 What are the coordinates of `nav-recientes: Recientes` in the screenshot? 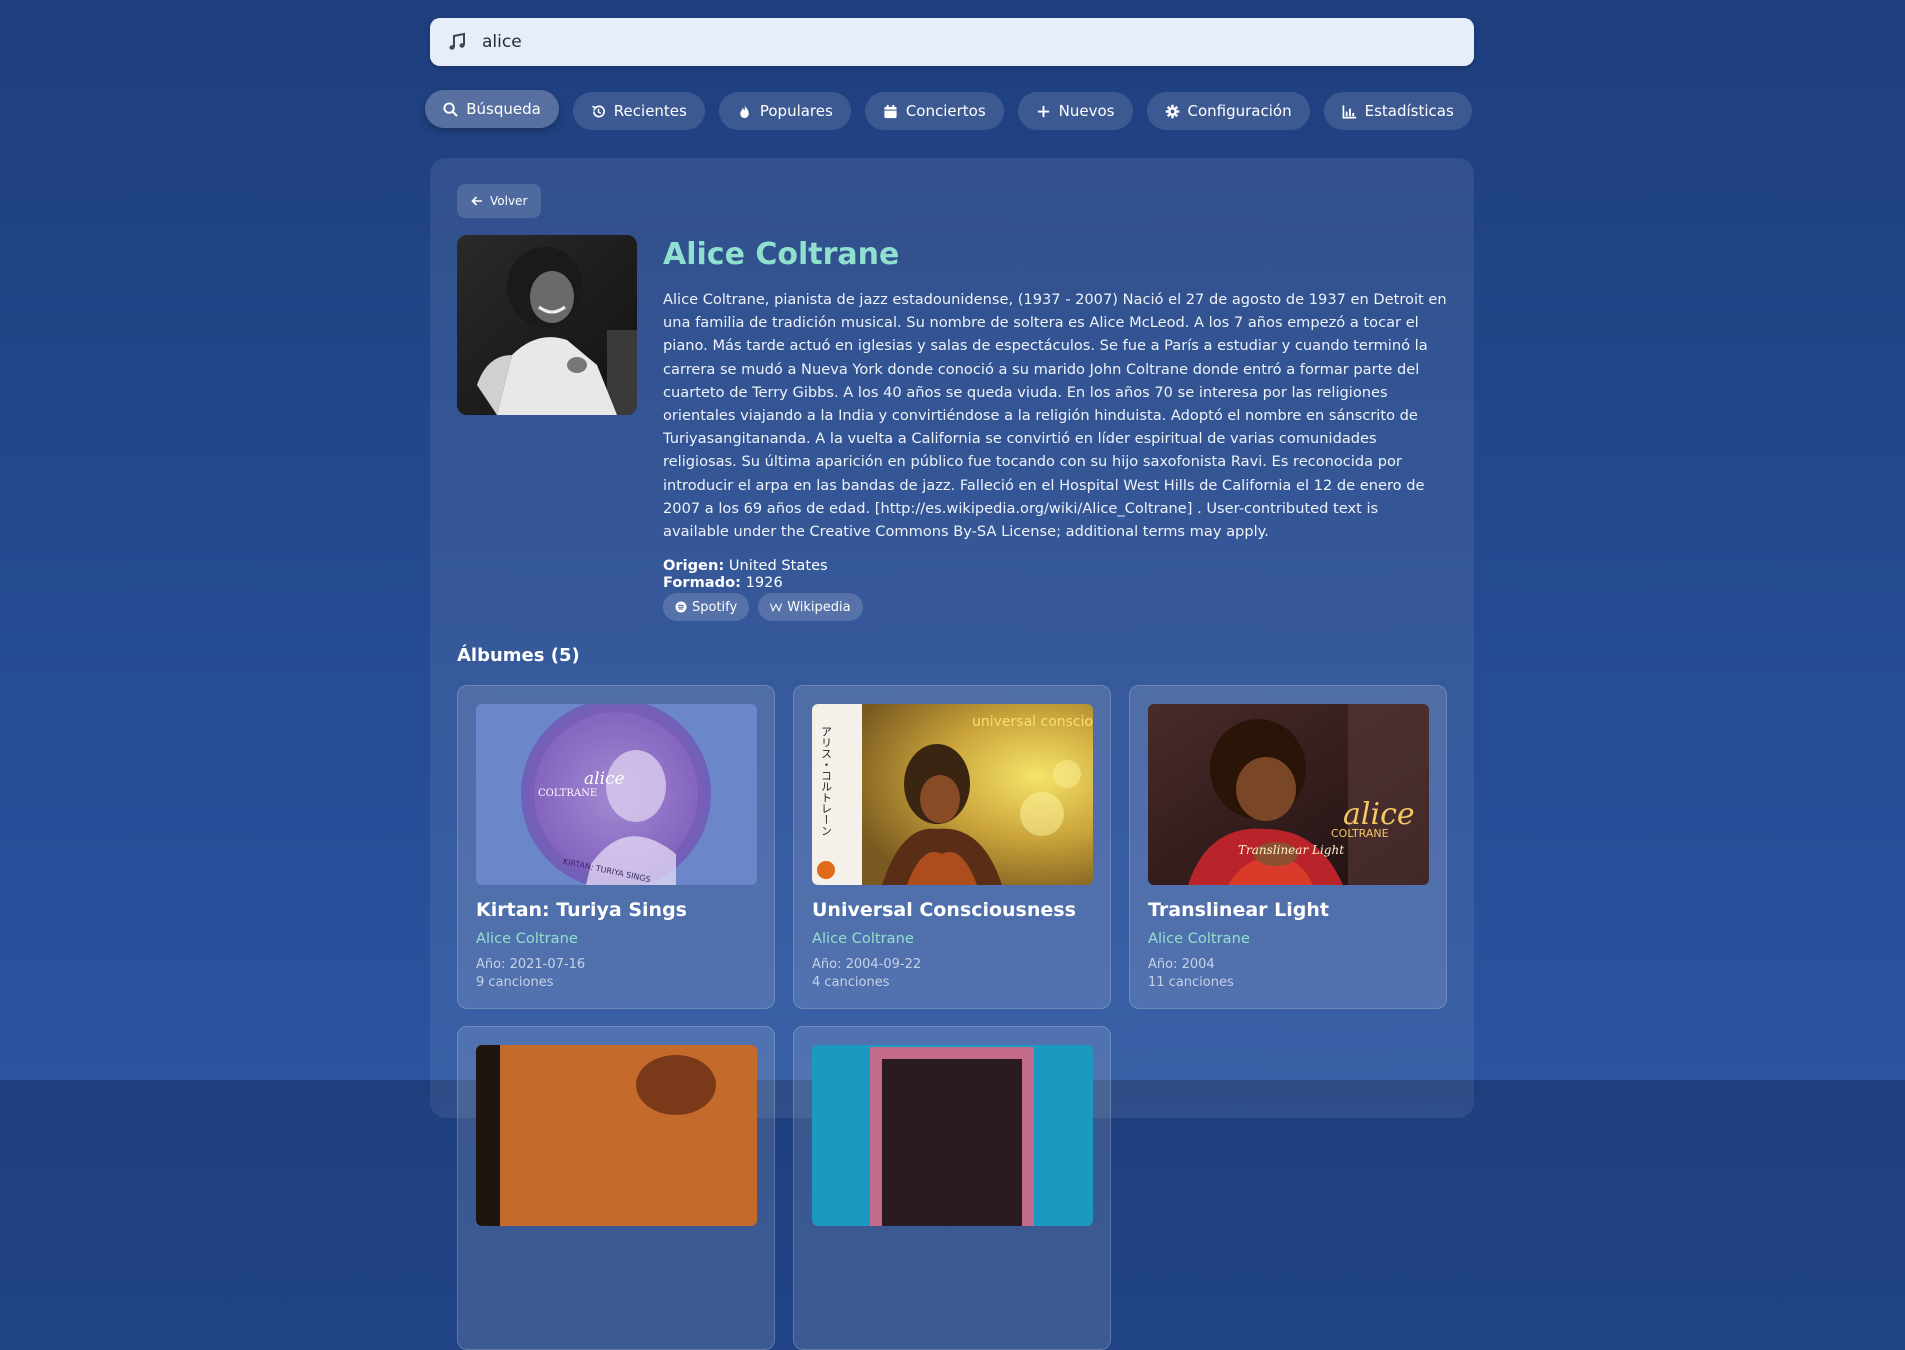 It's located at (638, 111).